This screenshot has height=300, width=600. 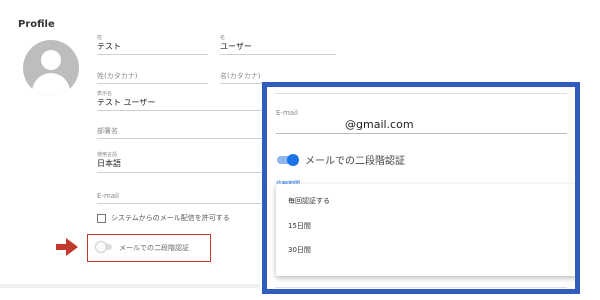 What do you see at coordinates (107, 155) in the screenshot?
I see `language-label: 使用言語` at bounding box center [107, 155].